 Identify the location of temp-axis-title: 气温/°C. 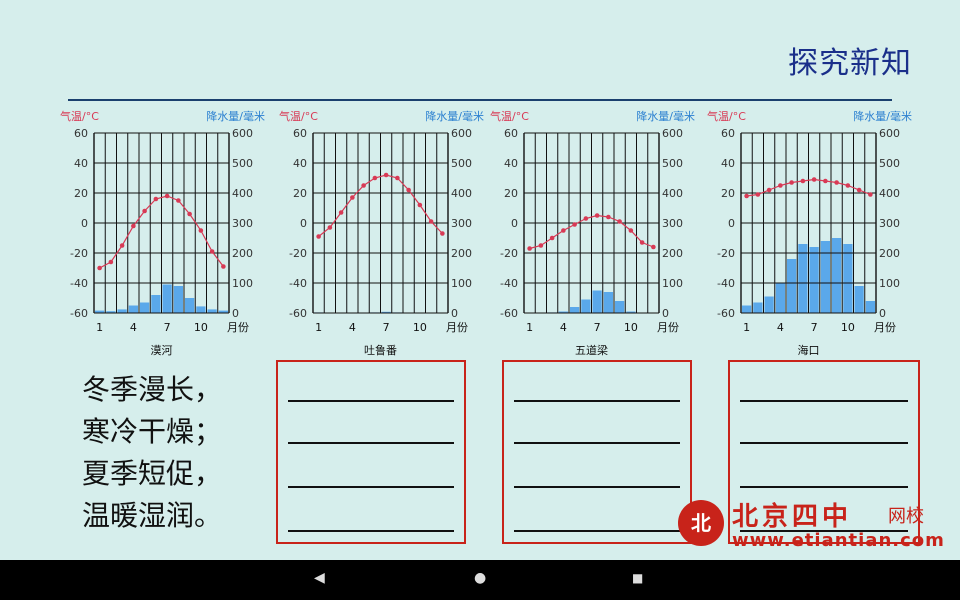
(726, 116).